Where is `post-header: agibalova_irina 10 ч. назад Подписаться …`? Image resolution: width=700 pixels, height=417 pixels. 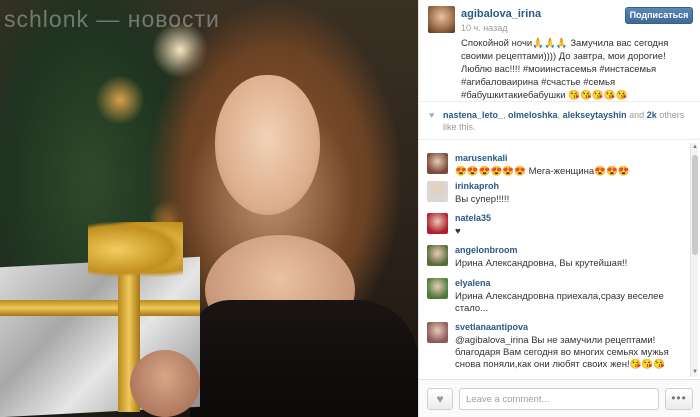
post-header: agibalova_irina 10 ч. назад Подписаться … is located at coordinates (559, 51).